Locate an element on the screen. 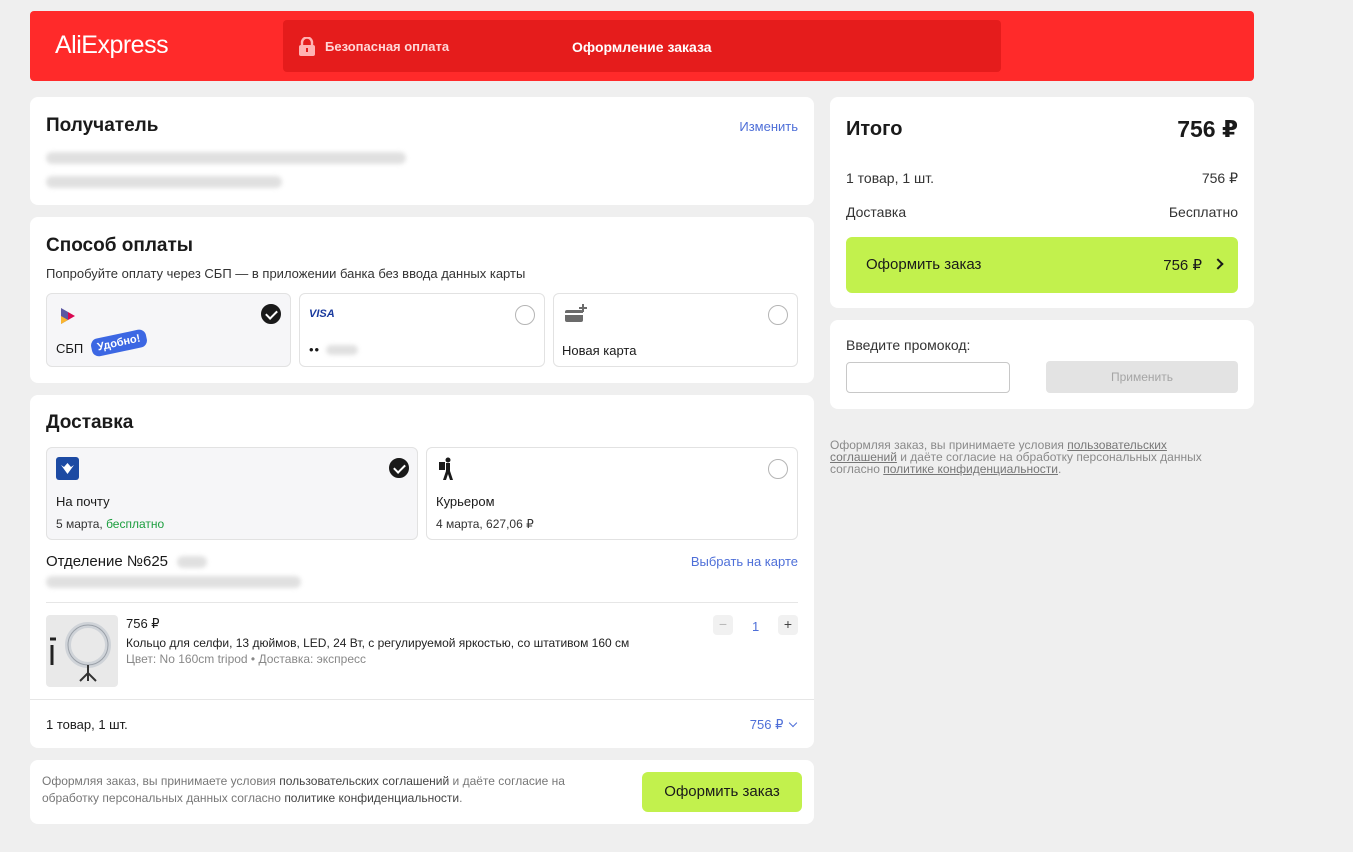 The image size is (1353, 852). privacy-link: политике конфиденциальности is located at coordinates (371, 798).